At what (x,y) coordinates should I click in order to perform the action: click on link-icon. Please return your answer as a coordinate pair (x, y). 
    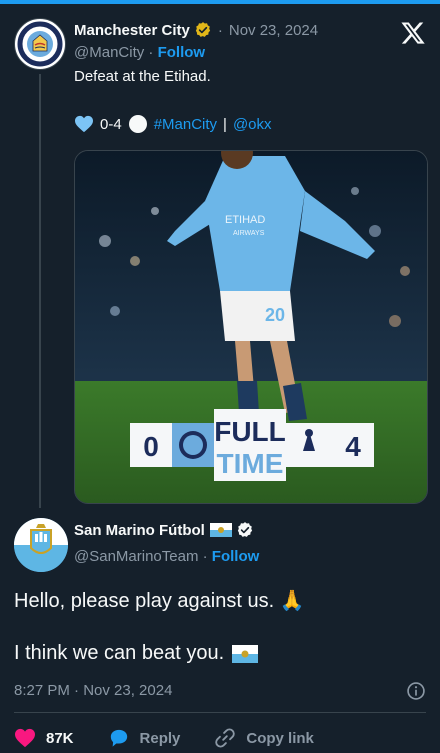
    Looking at the image, I should click on (225, 738).